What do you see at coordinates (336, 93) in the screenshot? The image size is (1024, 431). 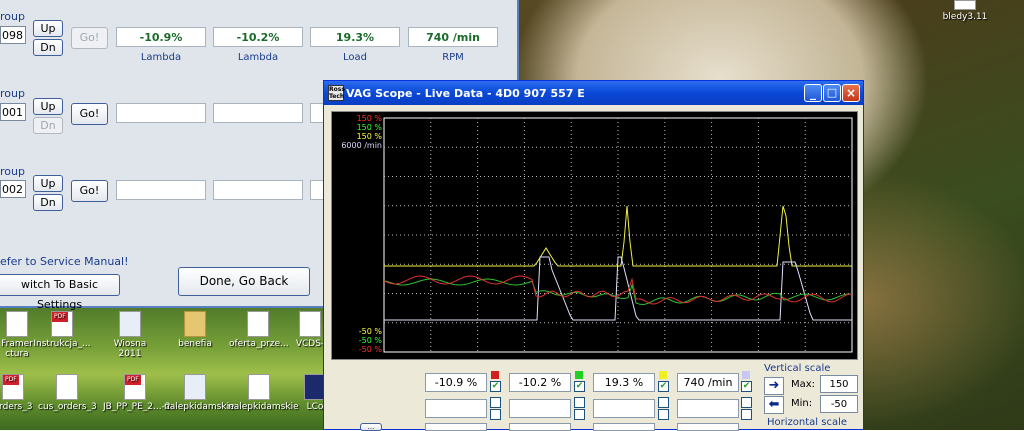 I see `app-logo-icon: Ross Tech` at bounding box center [336, 93].